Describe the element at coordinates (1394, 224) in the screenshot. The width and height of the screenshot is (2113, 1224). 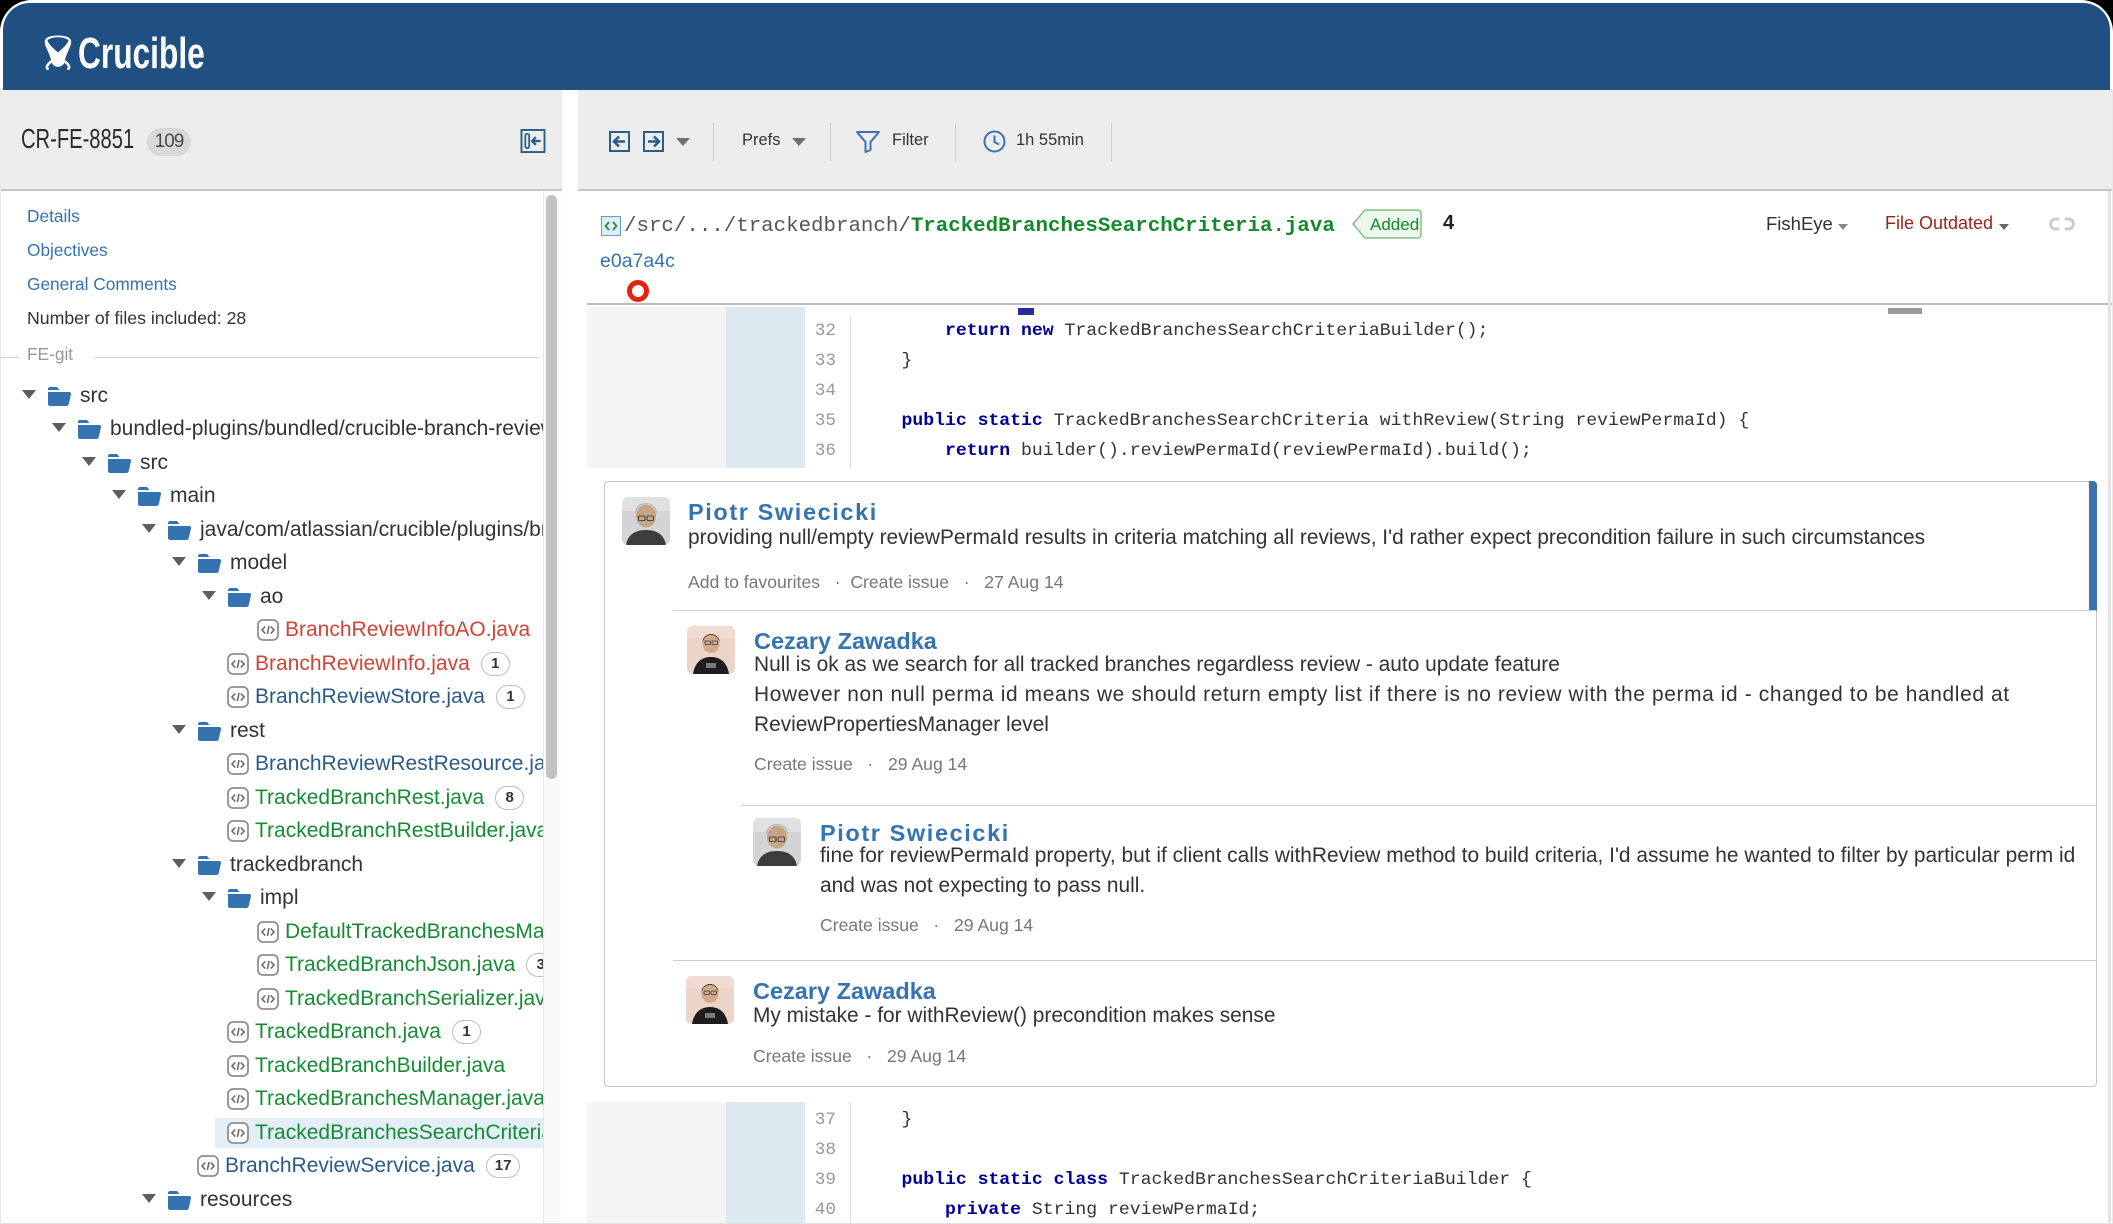
I see `svg-text: Added` at that location.